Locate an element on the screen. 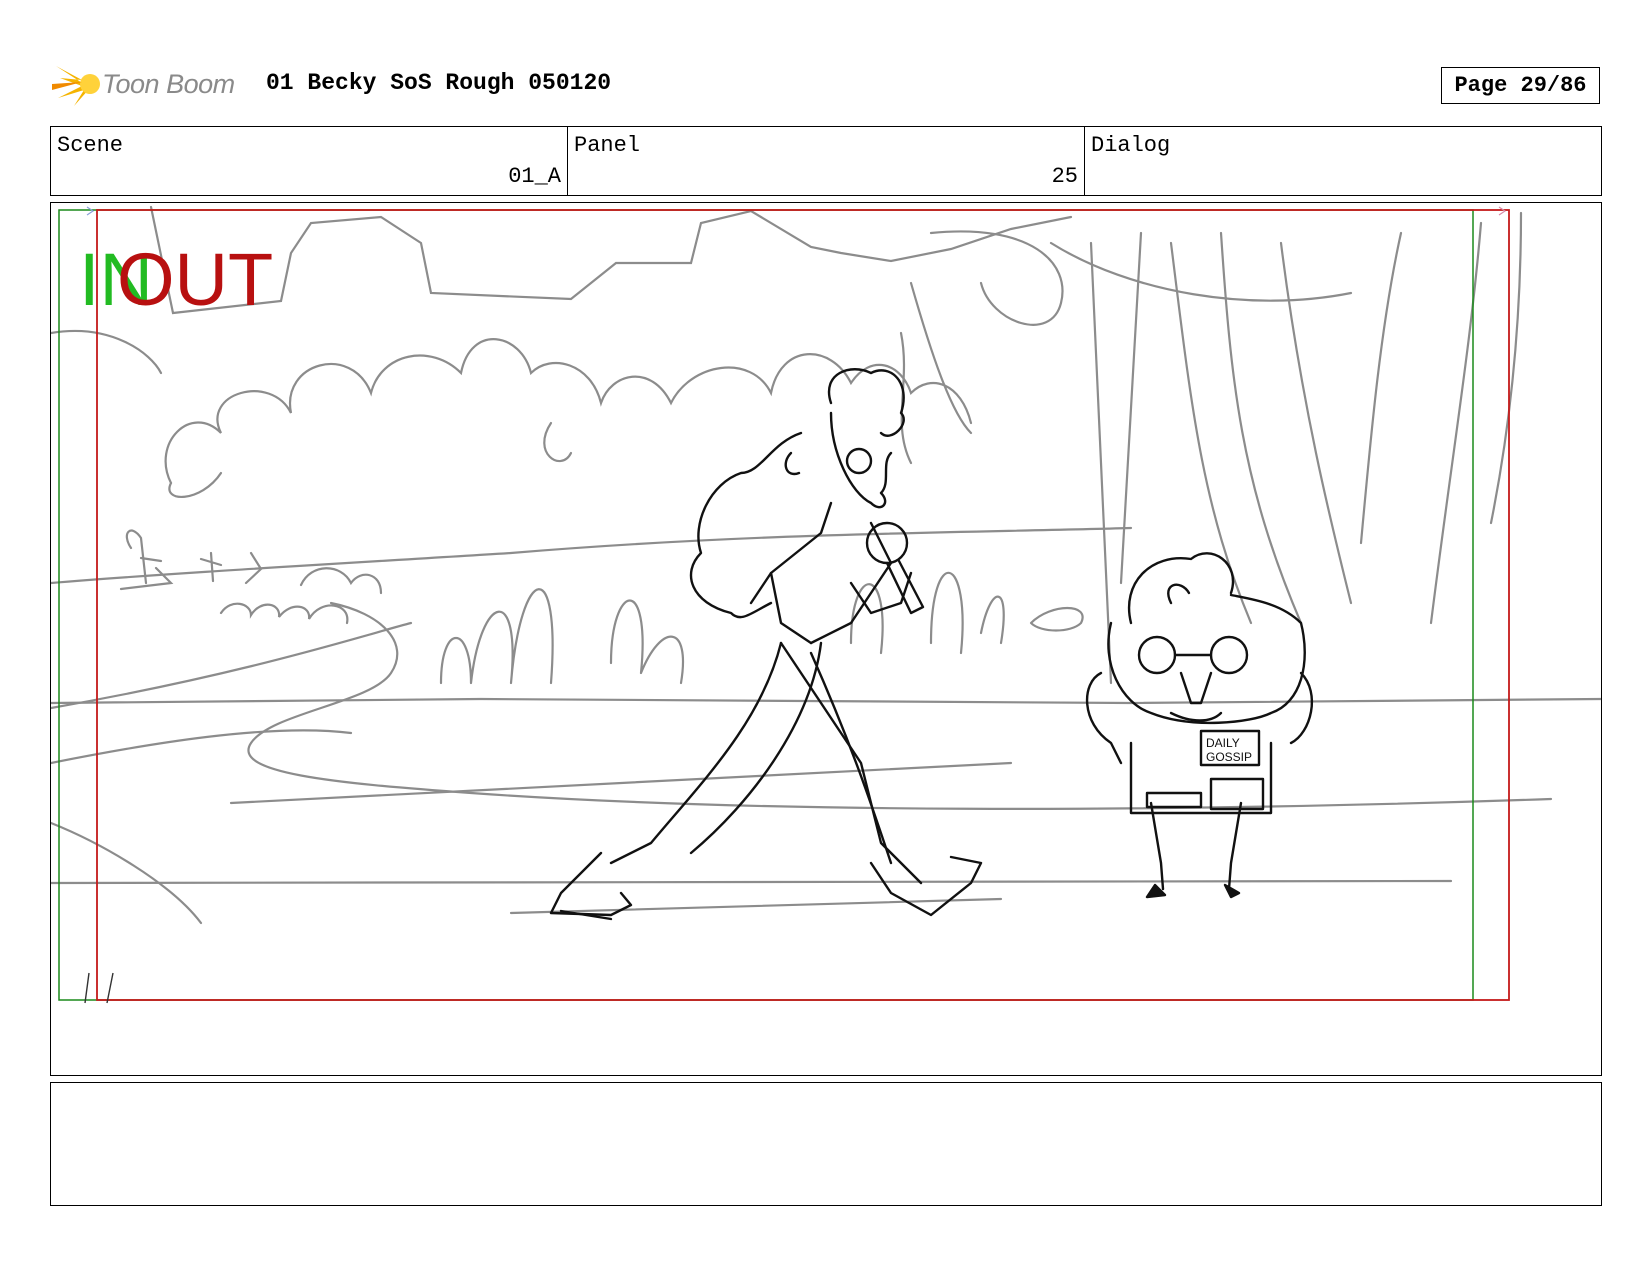 The image size is (1648, 1276). sign-text-gossip: GOSSIP is located at coordinates (1229, 757).